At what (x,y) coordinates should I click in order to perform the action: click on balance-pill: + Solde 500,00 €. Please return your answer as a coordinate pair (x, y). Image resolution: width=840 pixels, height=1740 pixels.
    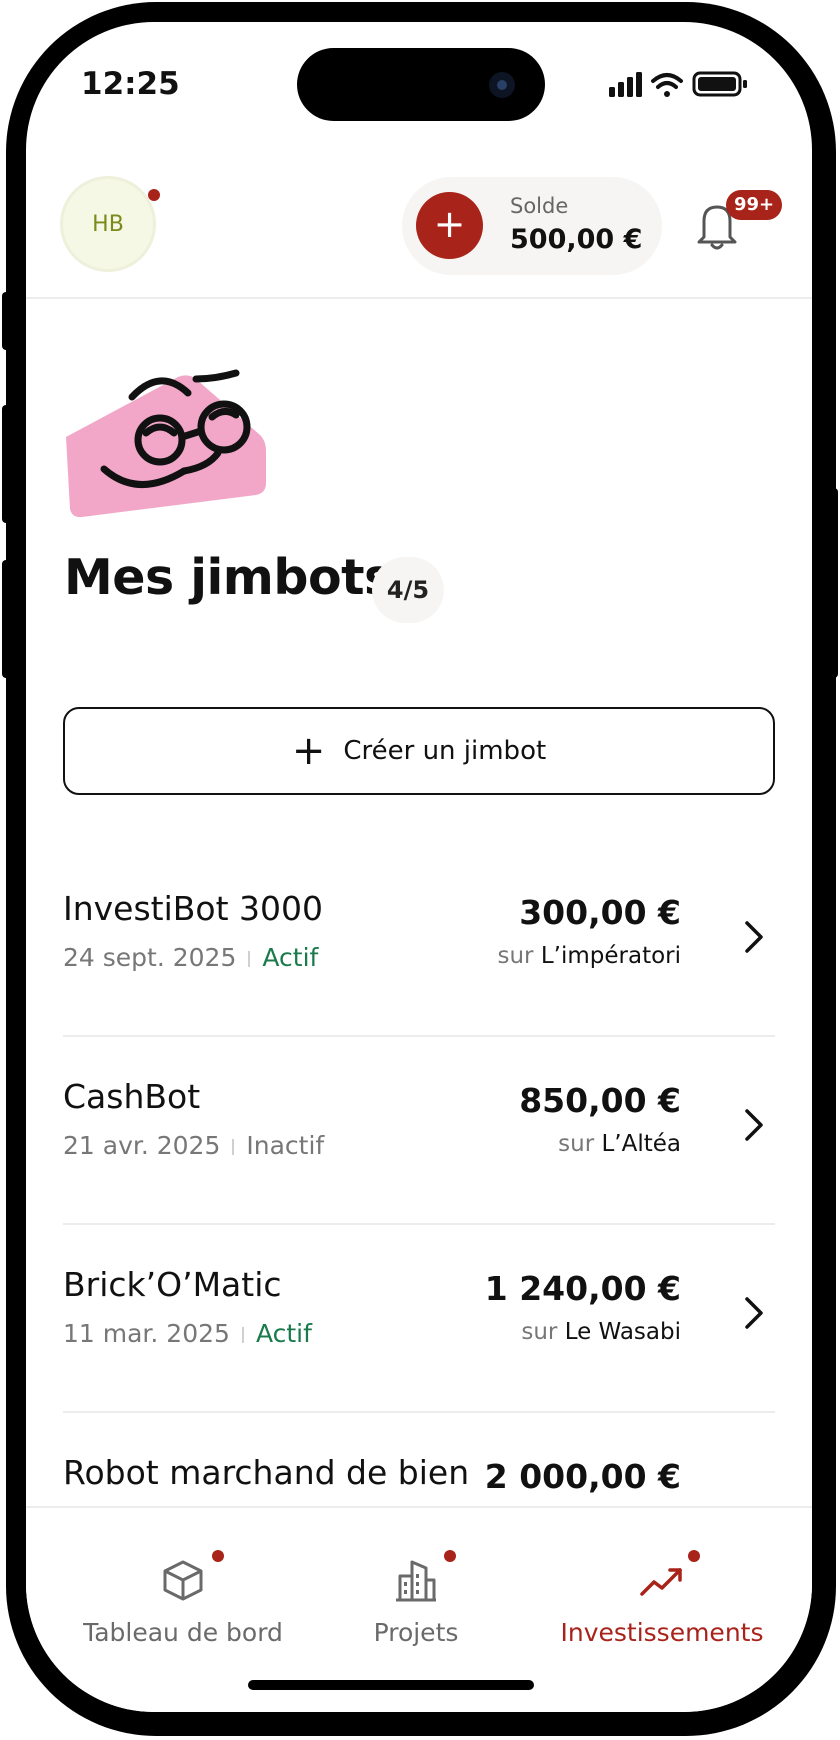
    Looking at the image, I should click on (532, 226).